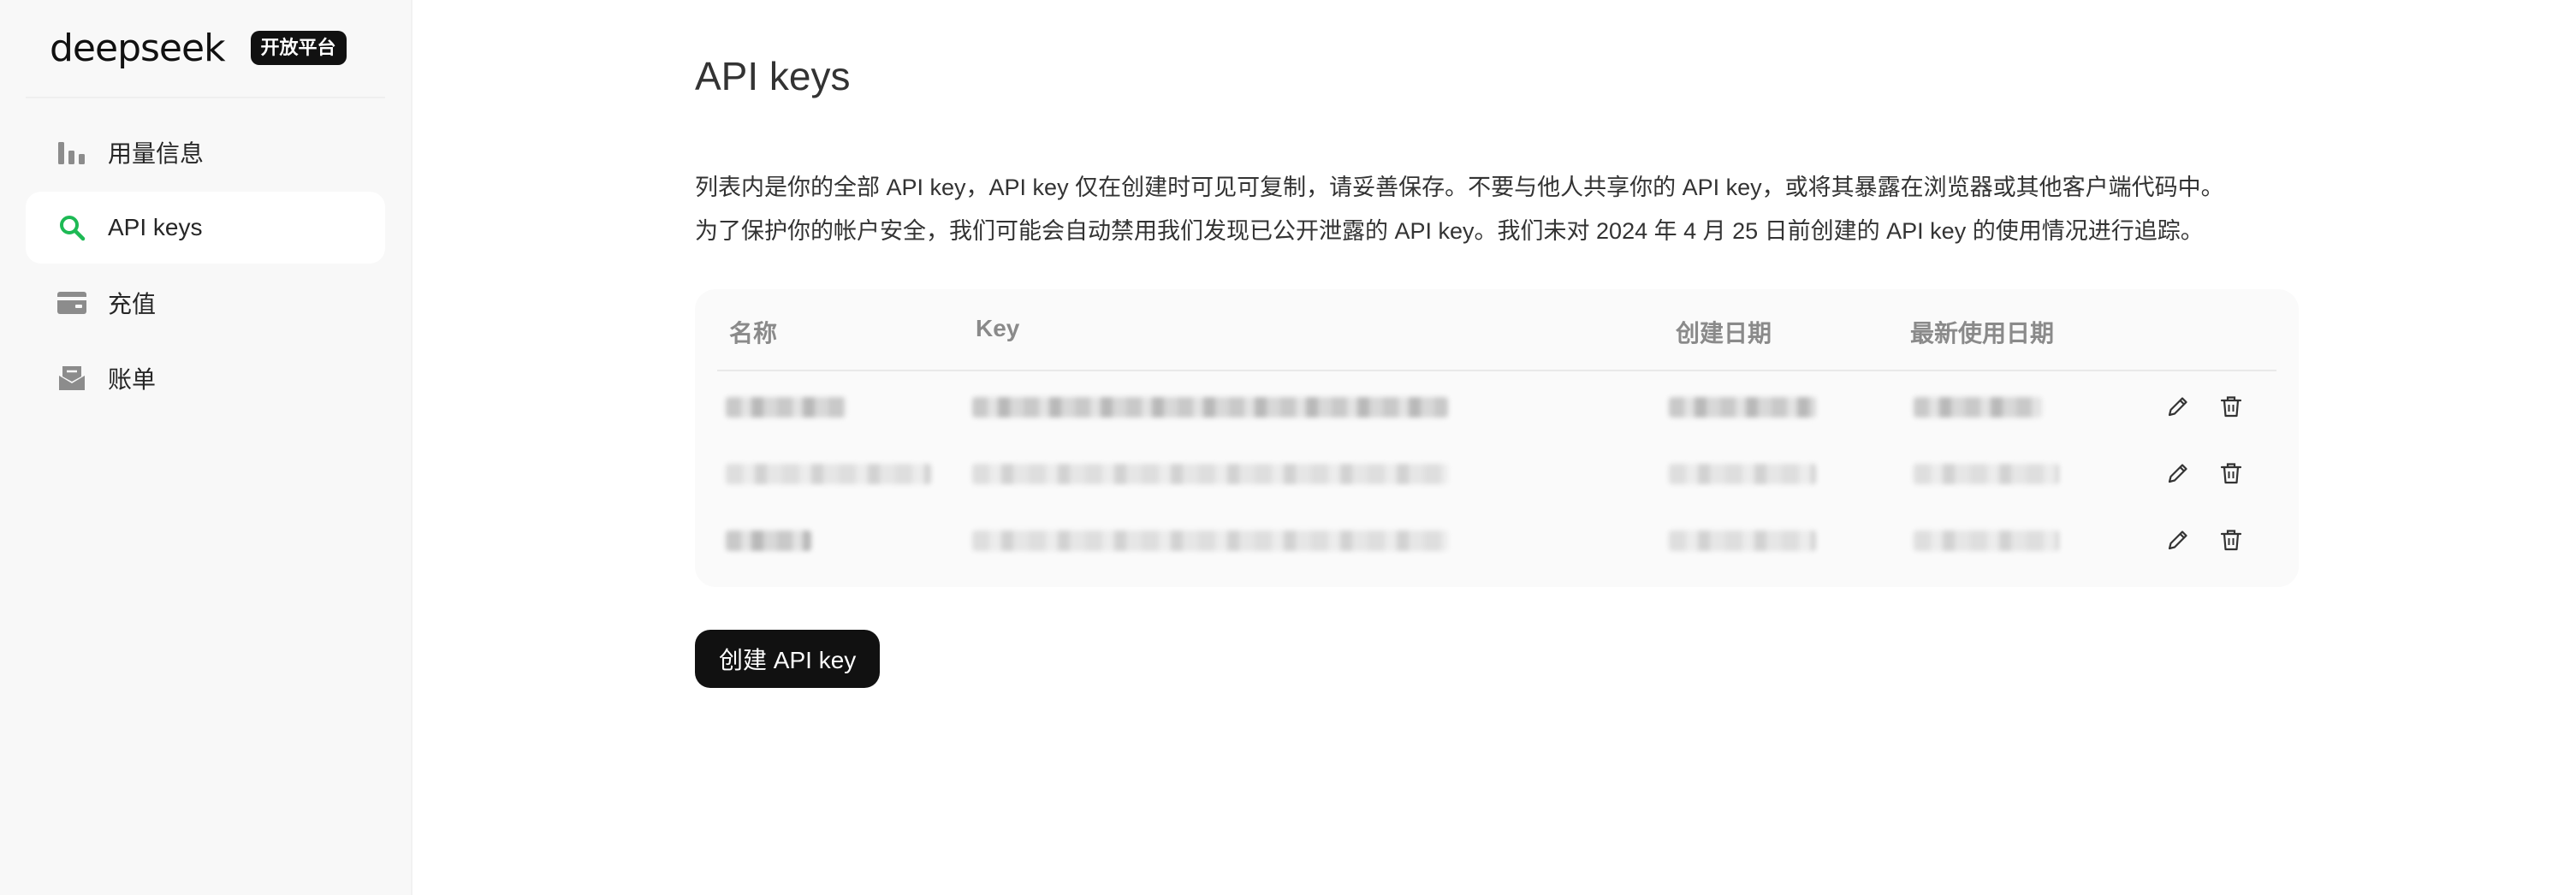 The height and width of the screenshot is (895, 2576). What do you see at coordinates (1982, 333) in the screenshot?
I see `column-header-last-used: 最新使用日期` at bounding box center [1982, 333].